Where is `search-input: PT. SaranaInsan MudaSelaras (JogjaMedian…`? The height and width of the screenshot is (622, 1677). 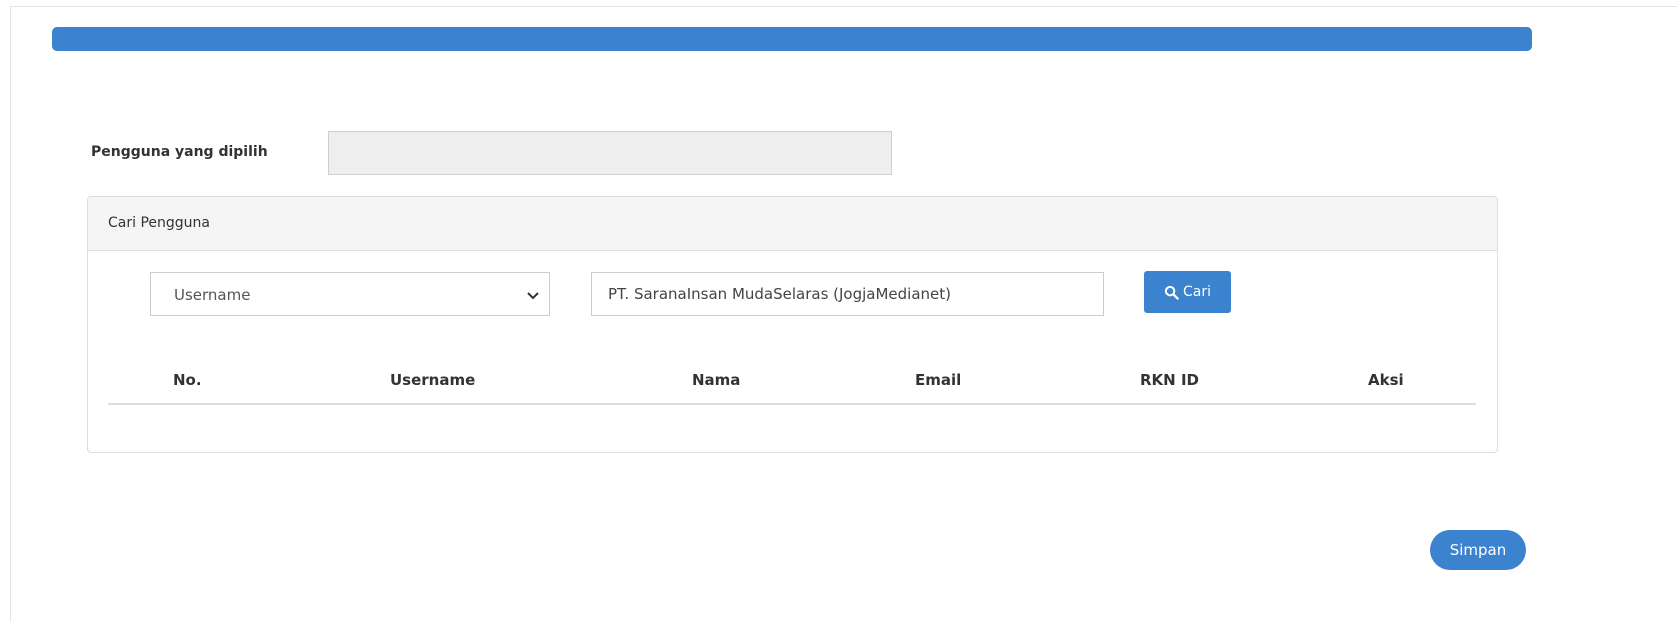 search-input: PT. SaranaInsan MudaSelaras (JogjaMedian… is located at coordinates (847, 294).